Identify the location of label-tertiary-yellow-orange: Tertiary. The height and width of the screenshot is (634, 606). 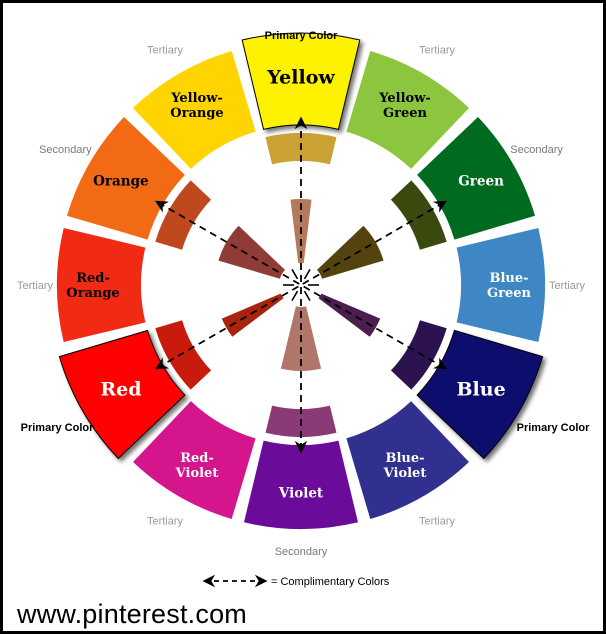
(165, 50).